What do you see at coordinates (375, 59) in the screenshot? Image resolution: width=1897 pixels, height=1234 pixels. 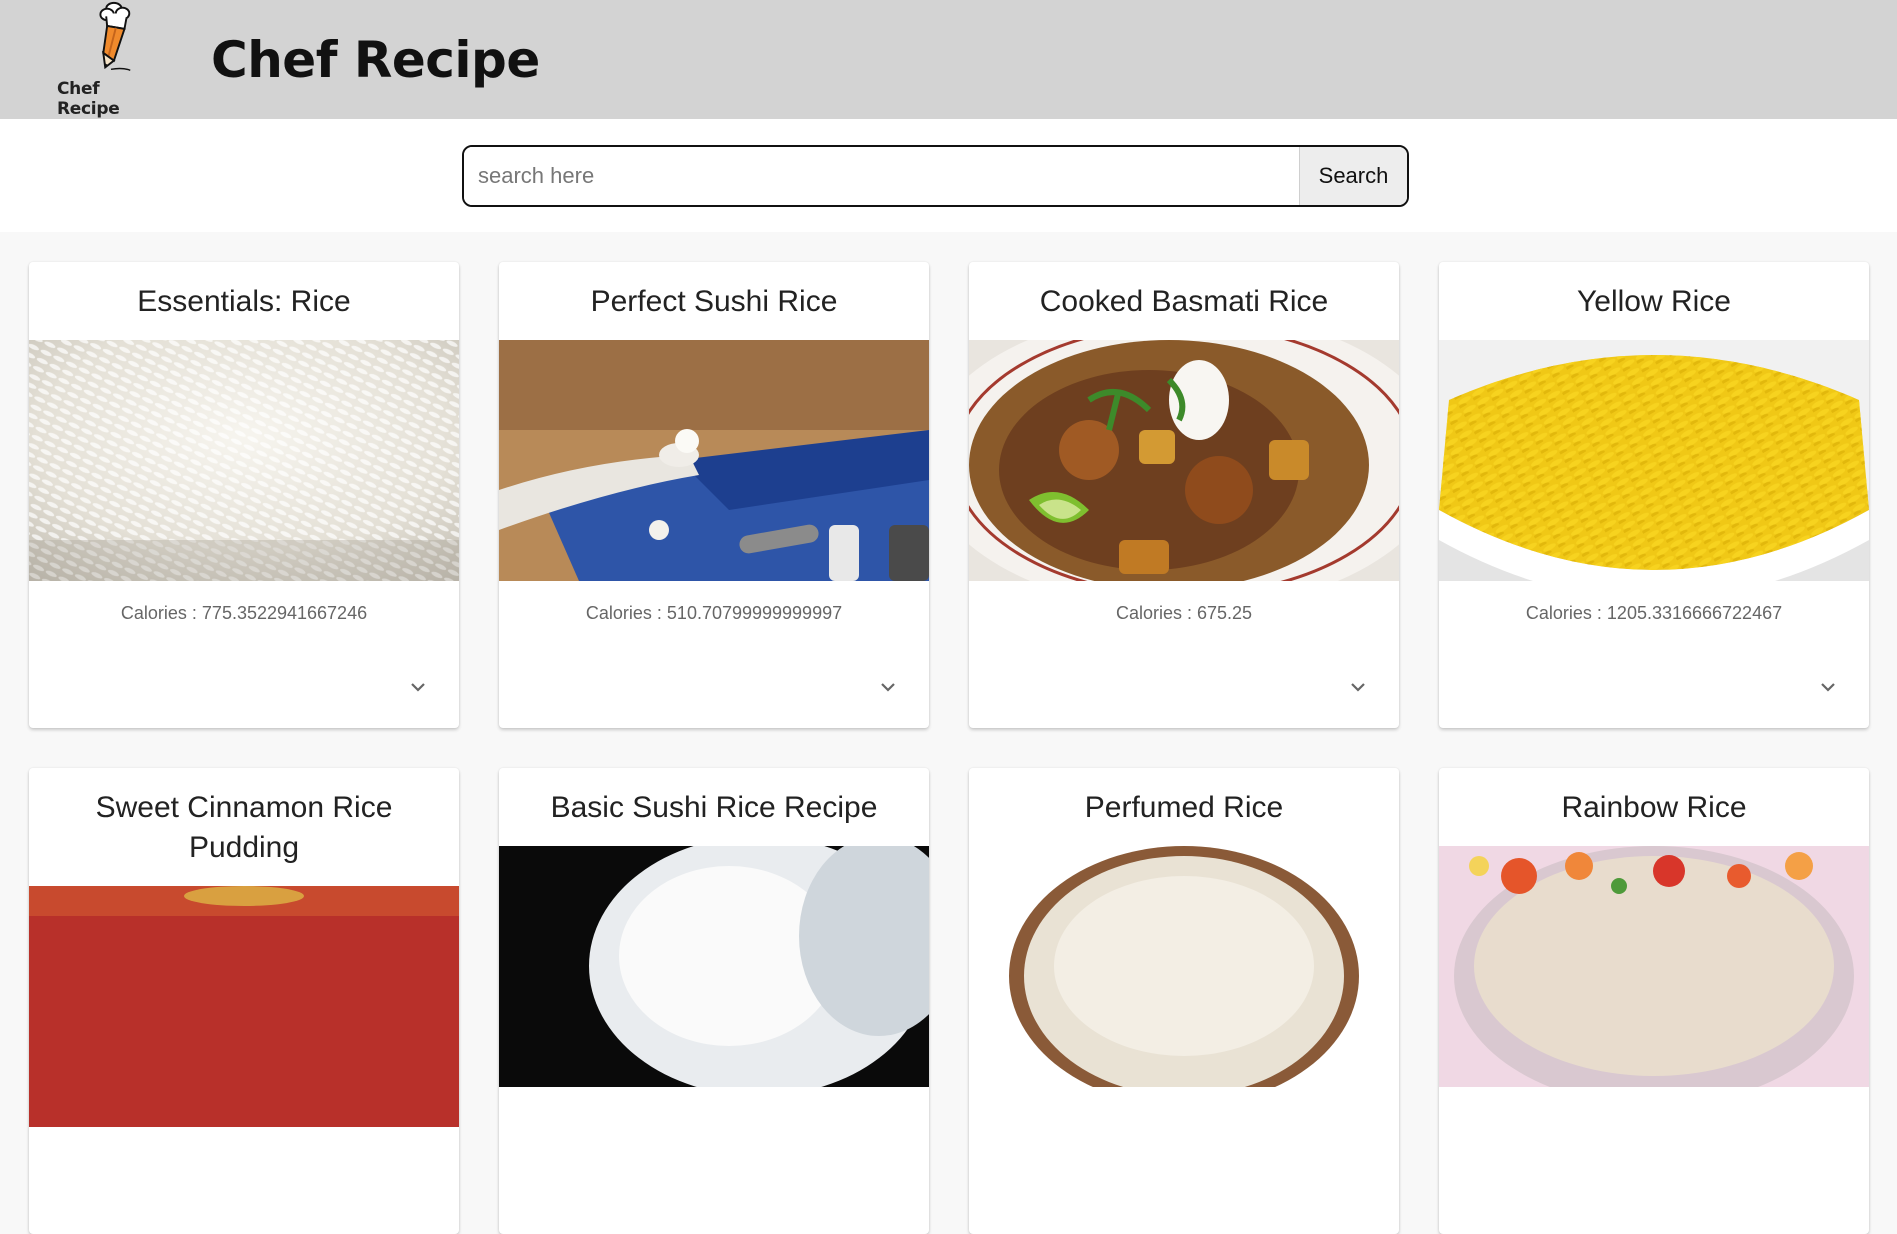 I see `page-title: Chef Recipe` at bounding box center [375, 59].